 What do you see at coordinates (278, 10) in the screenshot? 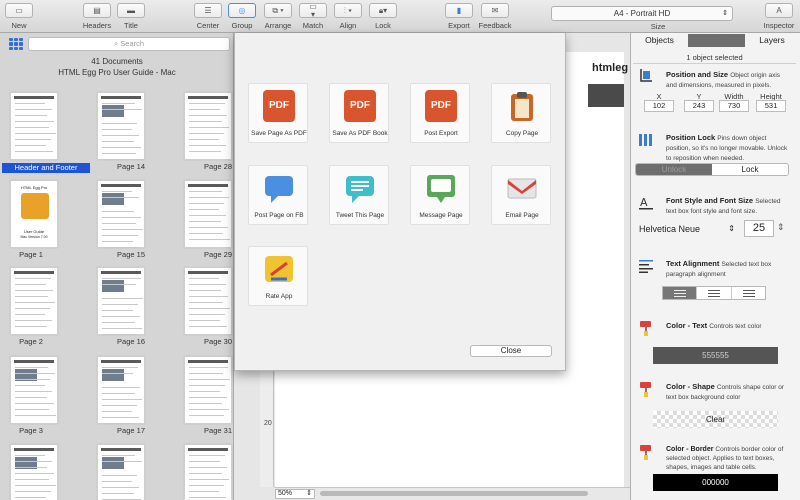
I see `arrange-icon: ⧉ ▾` at bounding box center [278, 10].